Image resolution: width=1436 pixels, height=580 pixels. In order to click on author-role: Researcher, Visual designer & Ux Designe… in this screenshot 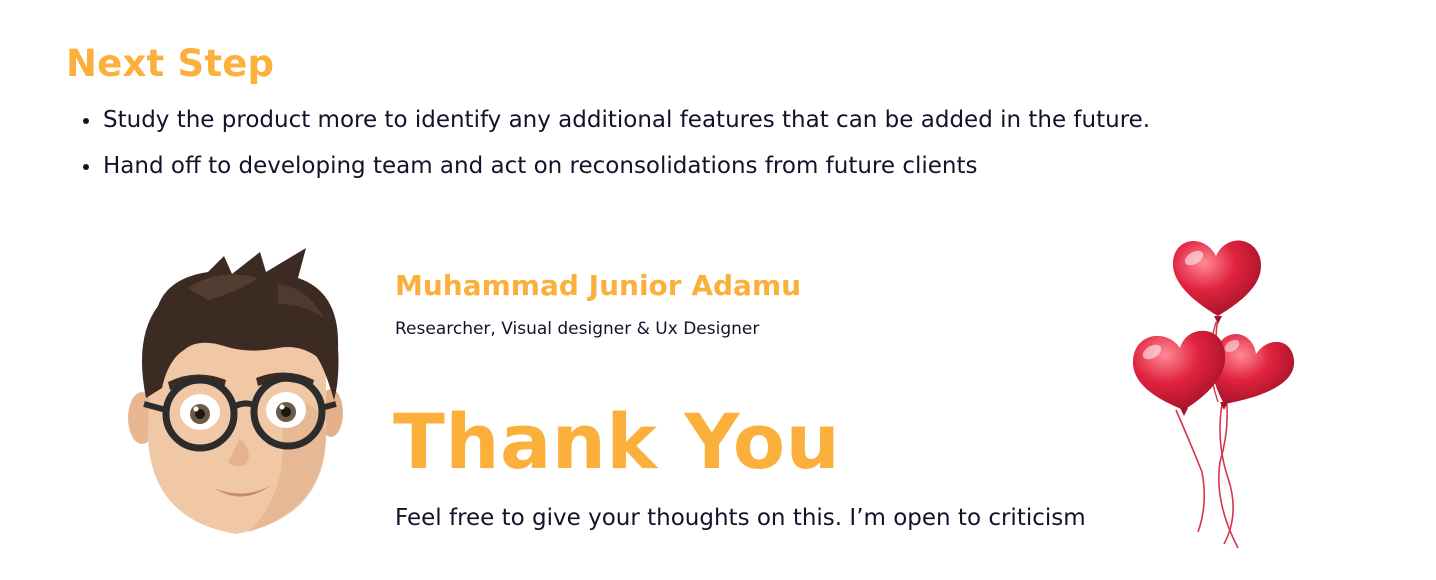, I will do `click(577, 329)`.